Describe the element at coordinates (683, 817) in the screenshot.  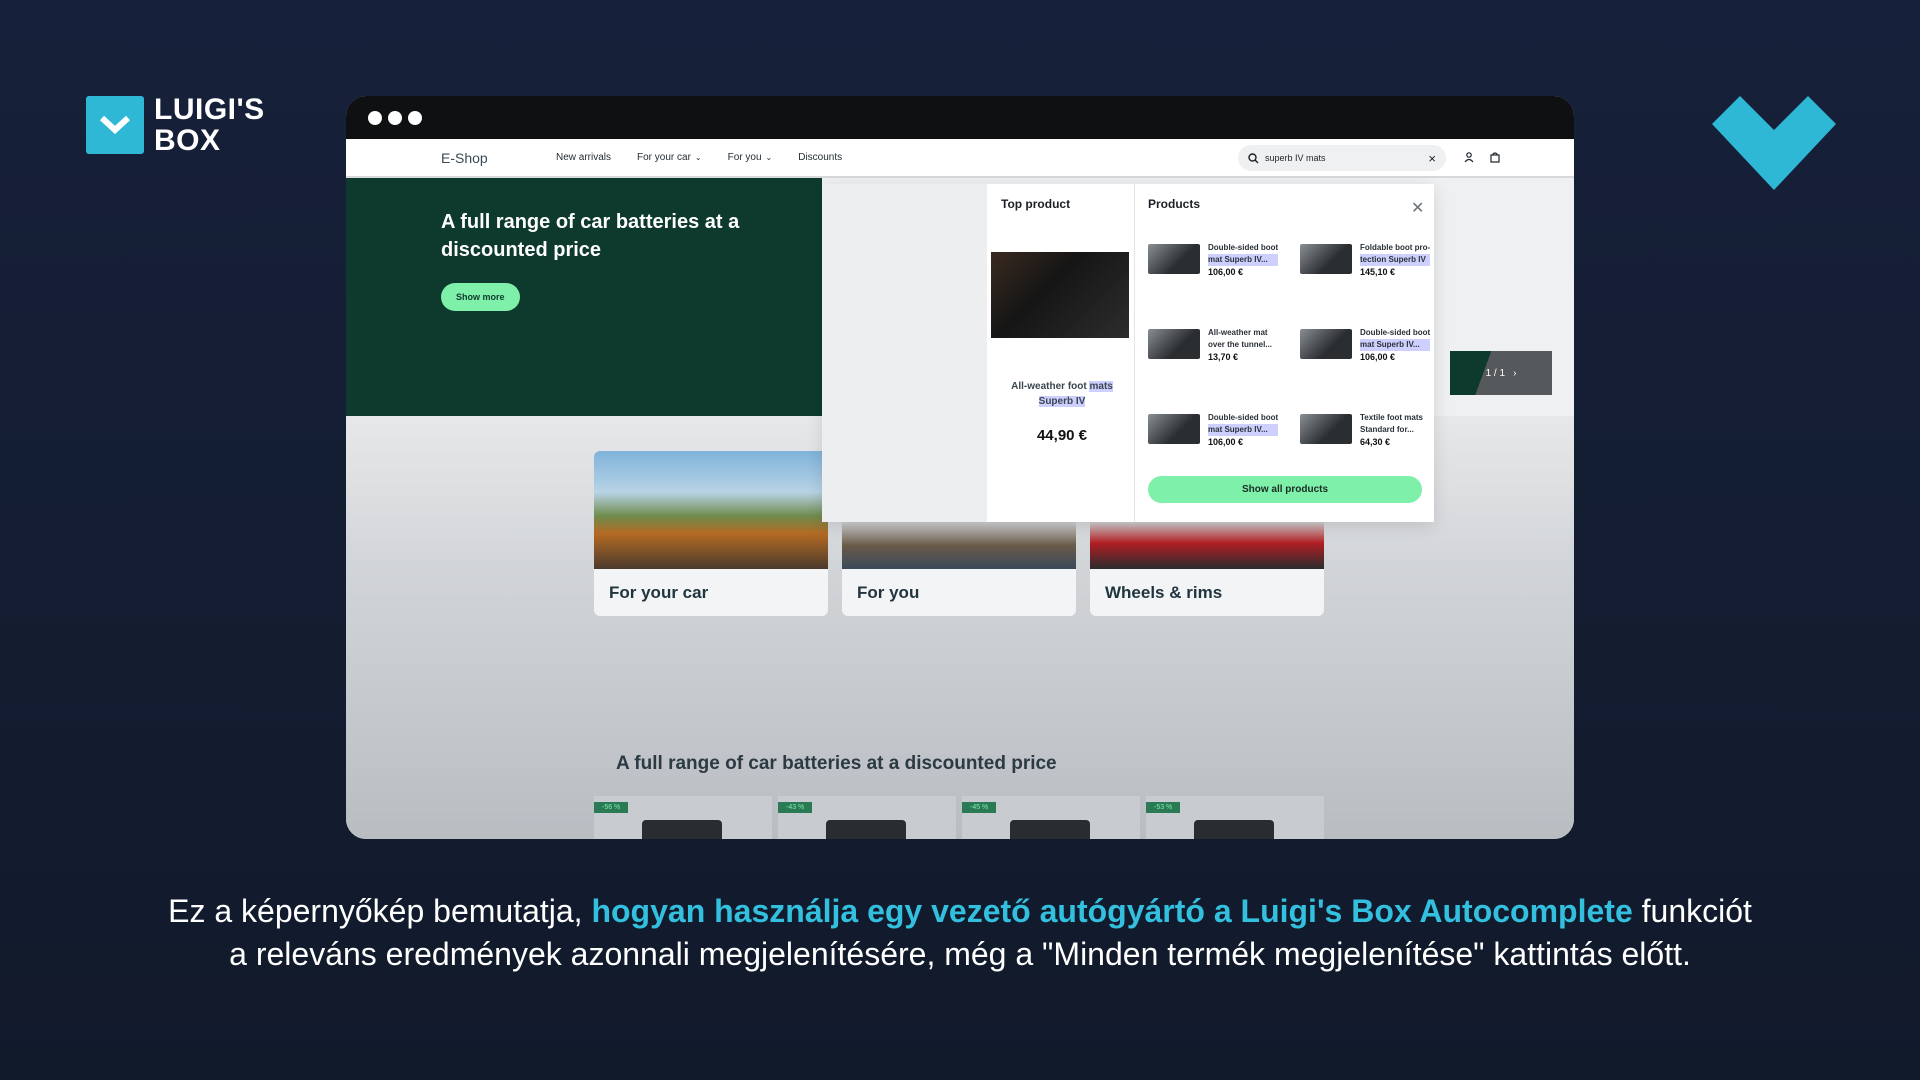
I see `battery-product-card: -56 %` at that location.